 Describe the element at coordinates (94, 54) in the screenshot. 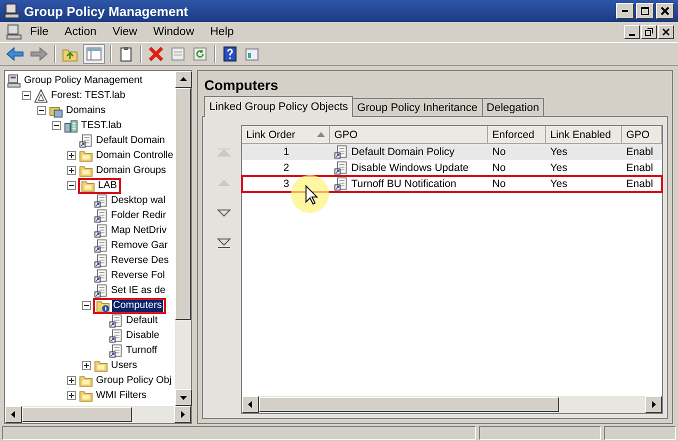

I see `pane-icon` at that location.